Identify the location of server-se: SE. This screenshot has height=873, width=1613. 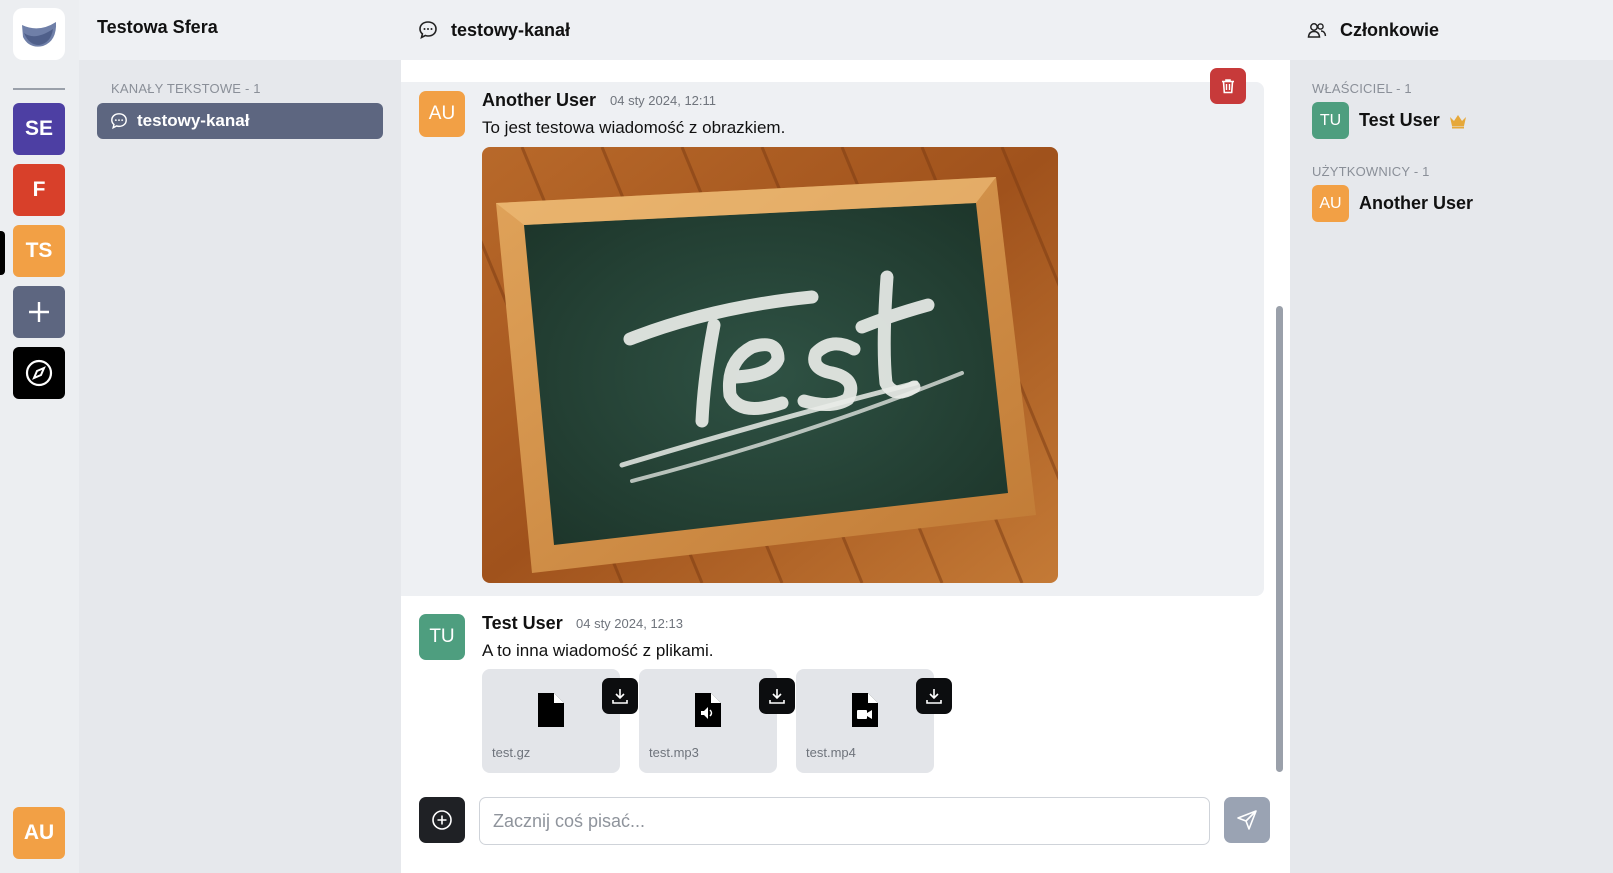
(39, 129).